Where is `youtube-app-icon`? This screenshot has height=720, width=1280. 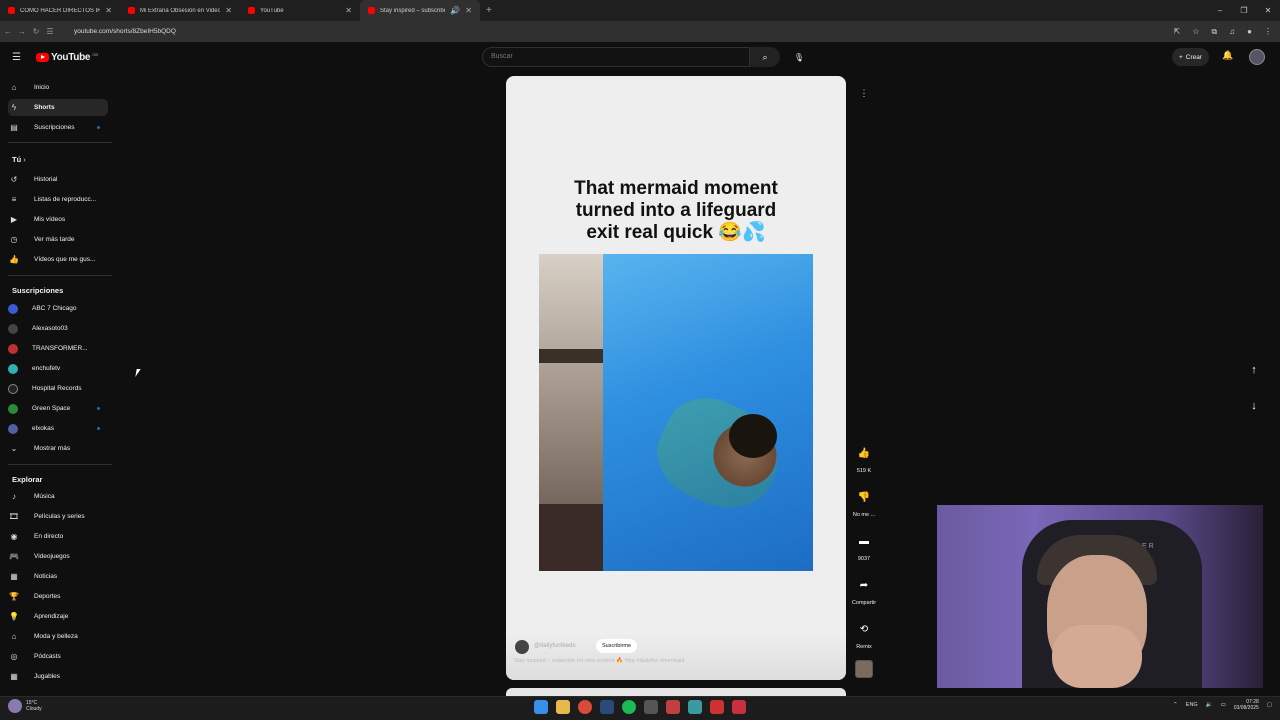 youtube-app-icon is located at coordinates (717, 707).